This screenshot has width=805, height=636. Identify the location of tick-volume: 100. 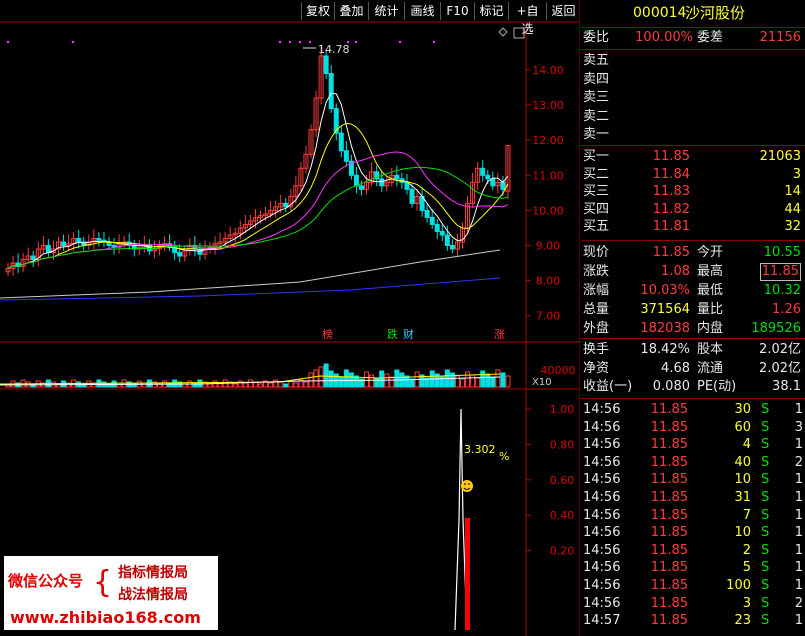
(738, 585).